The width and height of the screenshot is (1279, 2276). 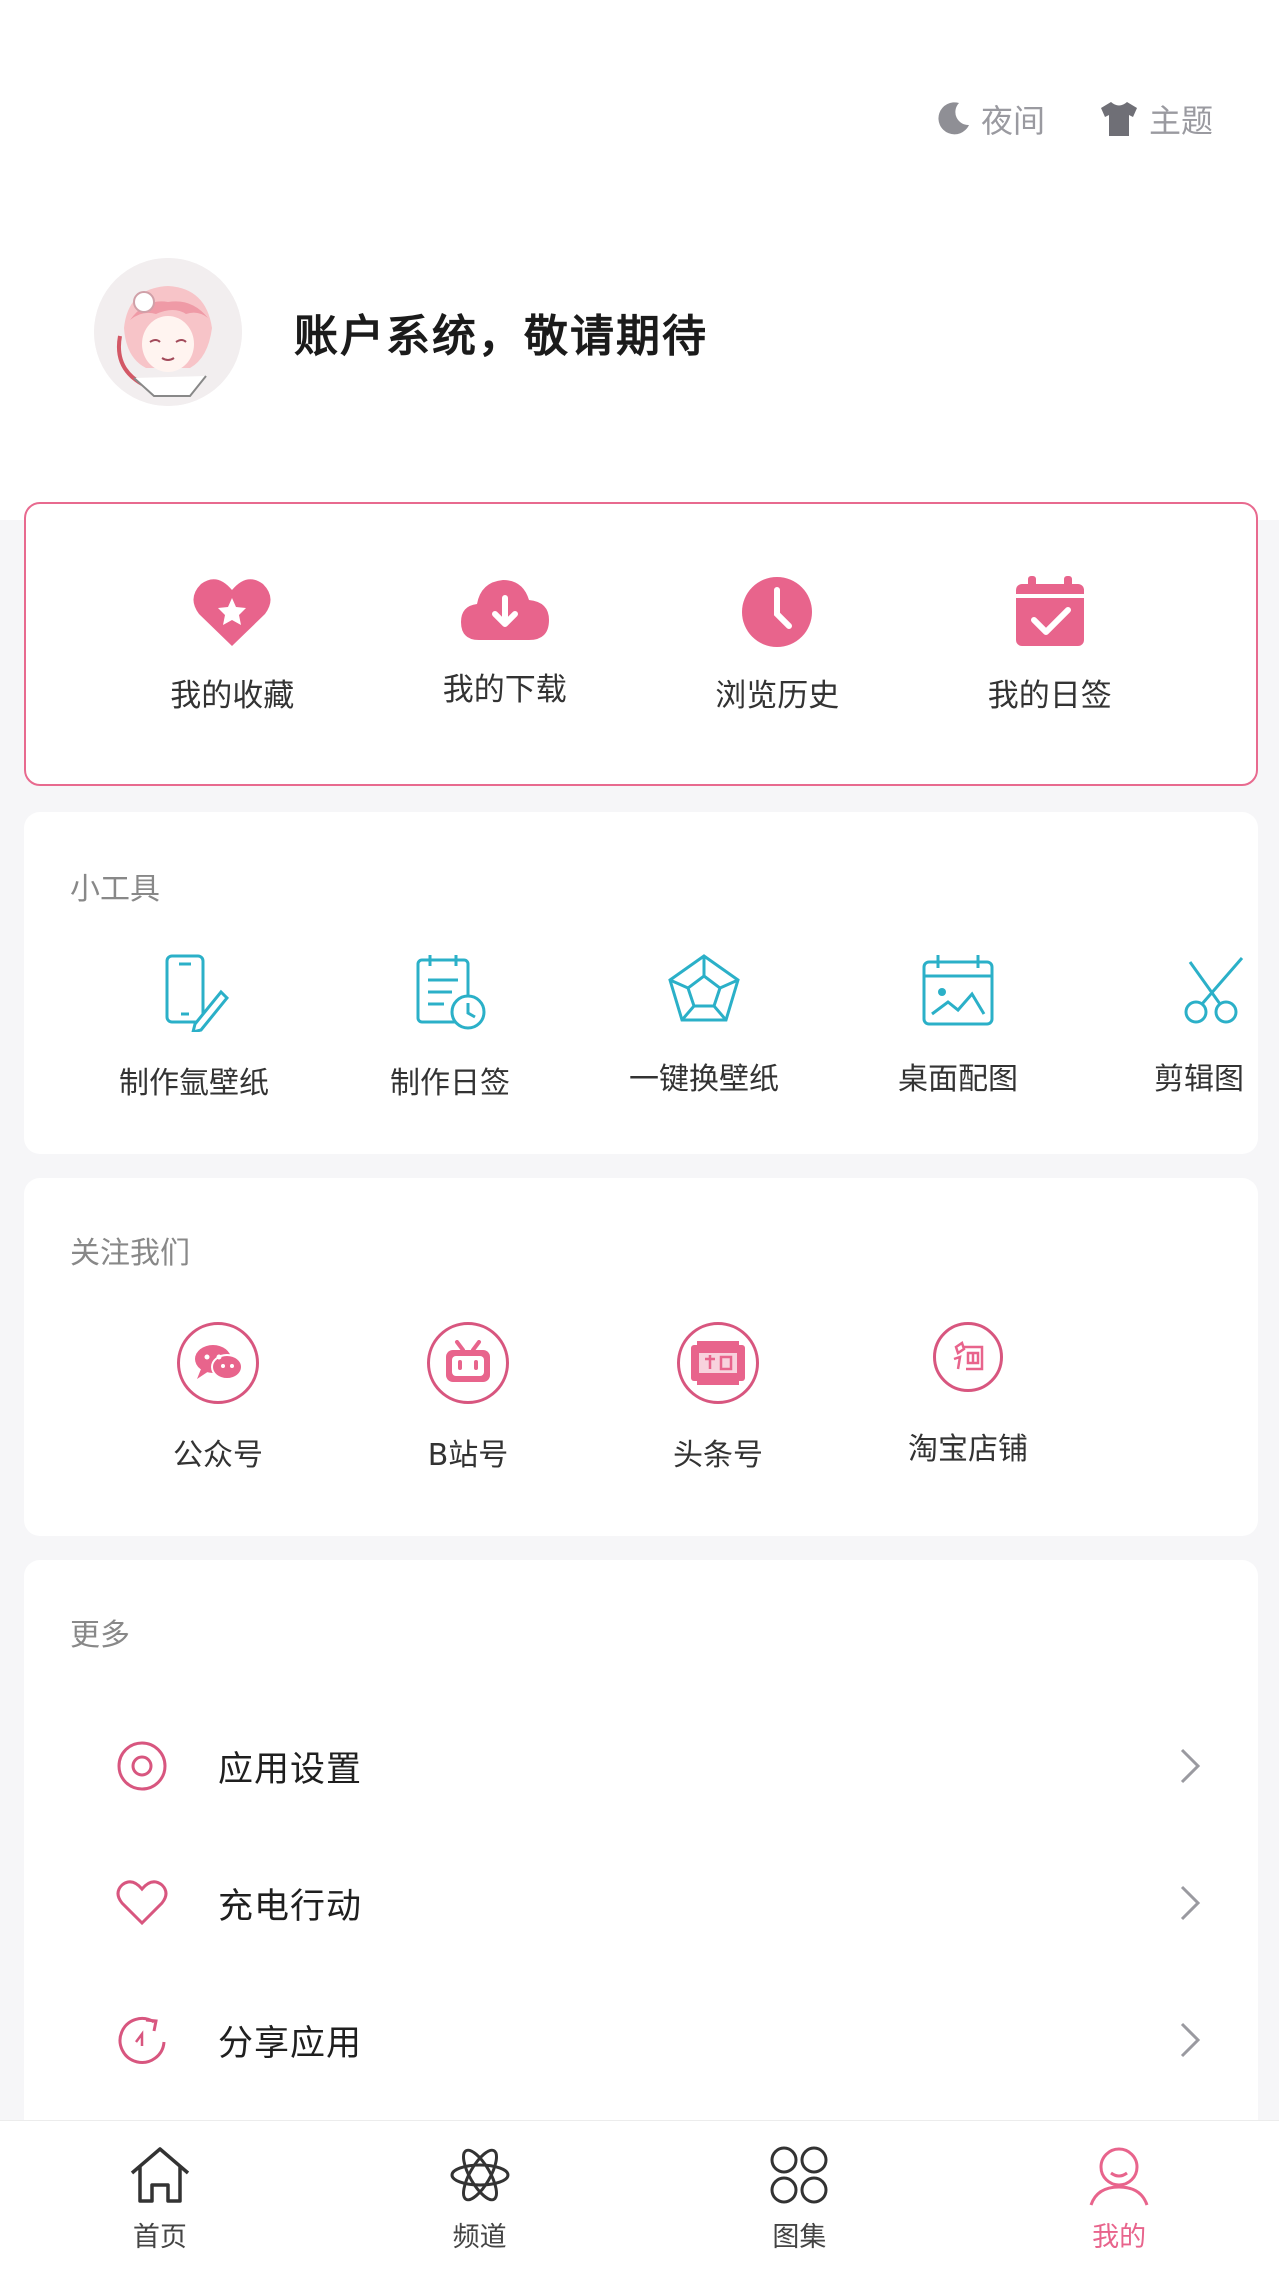 I want to click on theme-toggle: 主题, so click(x=1155, y=119).